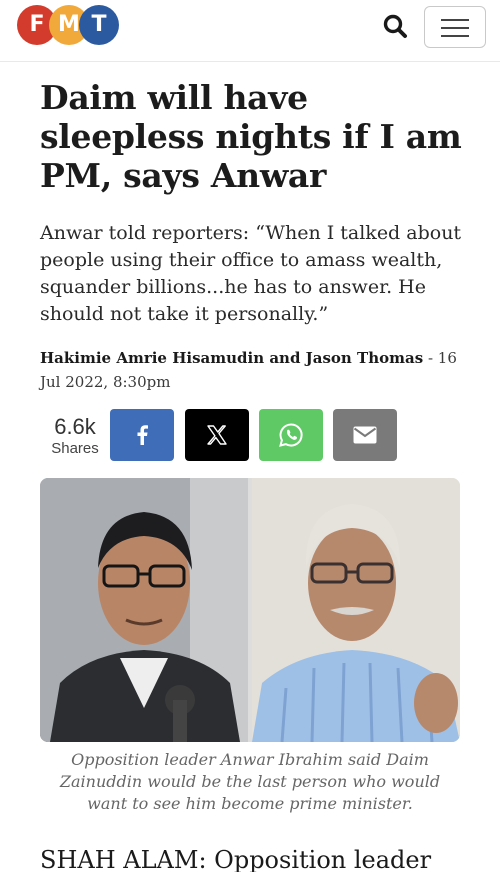 The width and height of the screenshot is (500, 872). What do you see at coordinates (75, 426) in the screenshot?
I see `share-count-number: 6.6k` at bounding box center [75, 426].